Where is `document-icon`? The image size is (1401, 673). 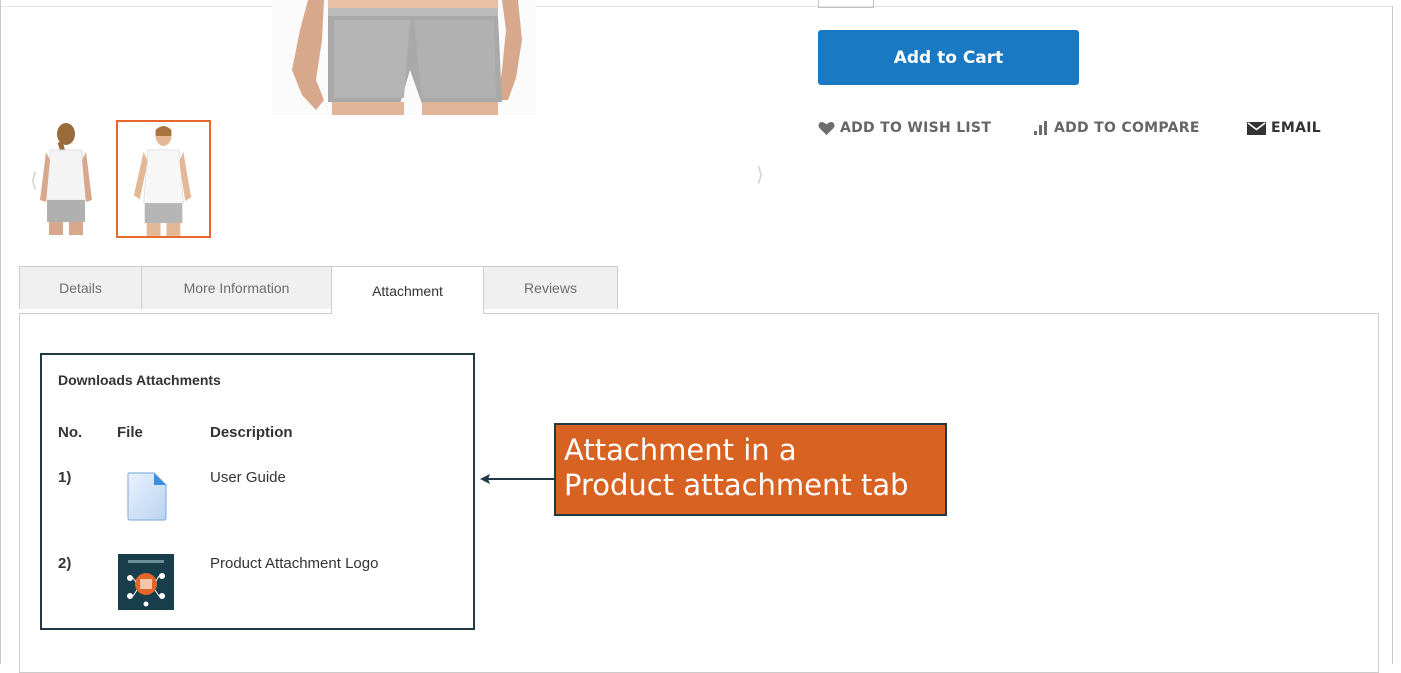
document-icon is located at coordinates (147, 498).